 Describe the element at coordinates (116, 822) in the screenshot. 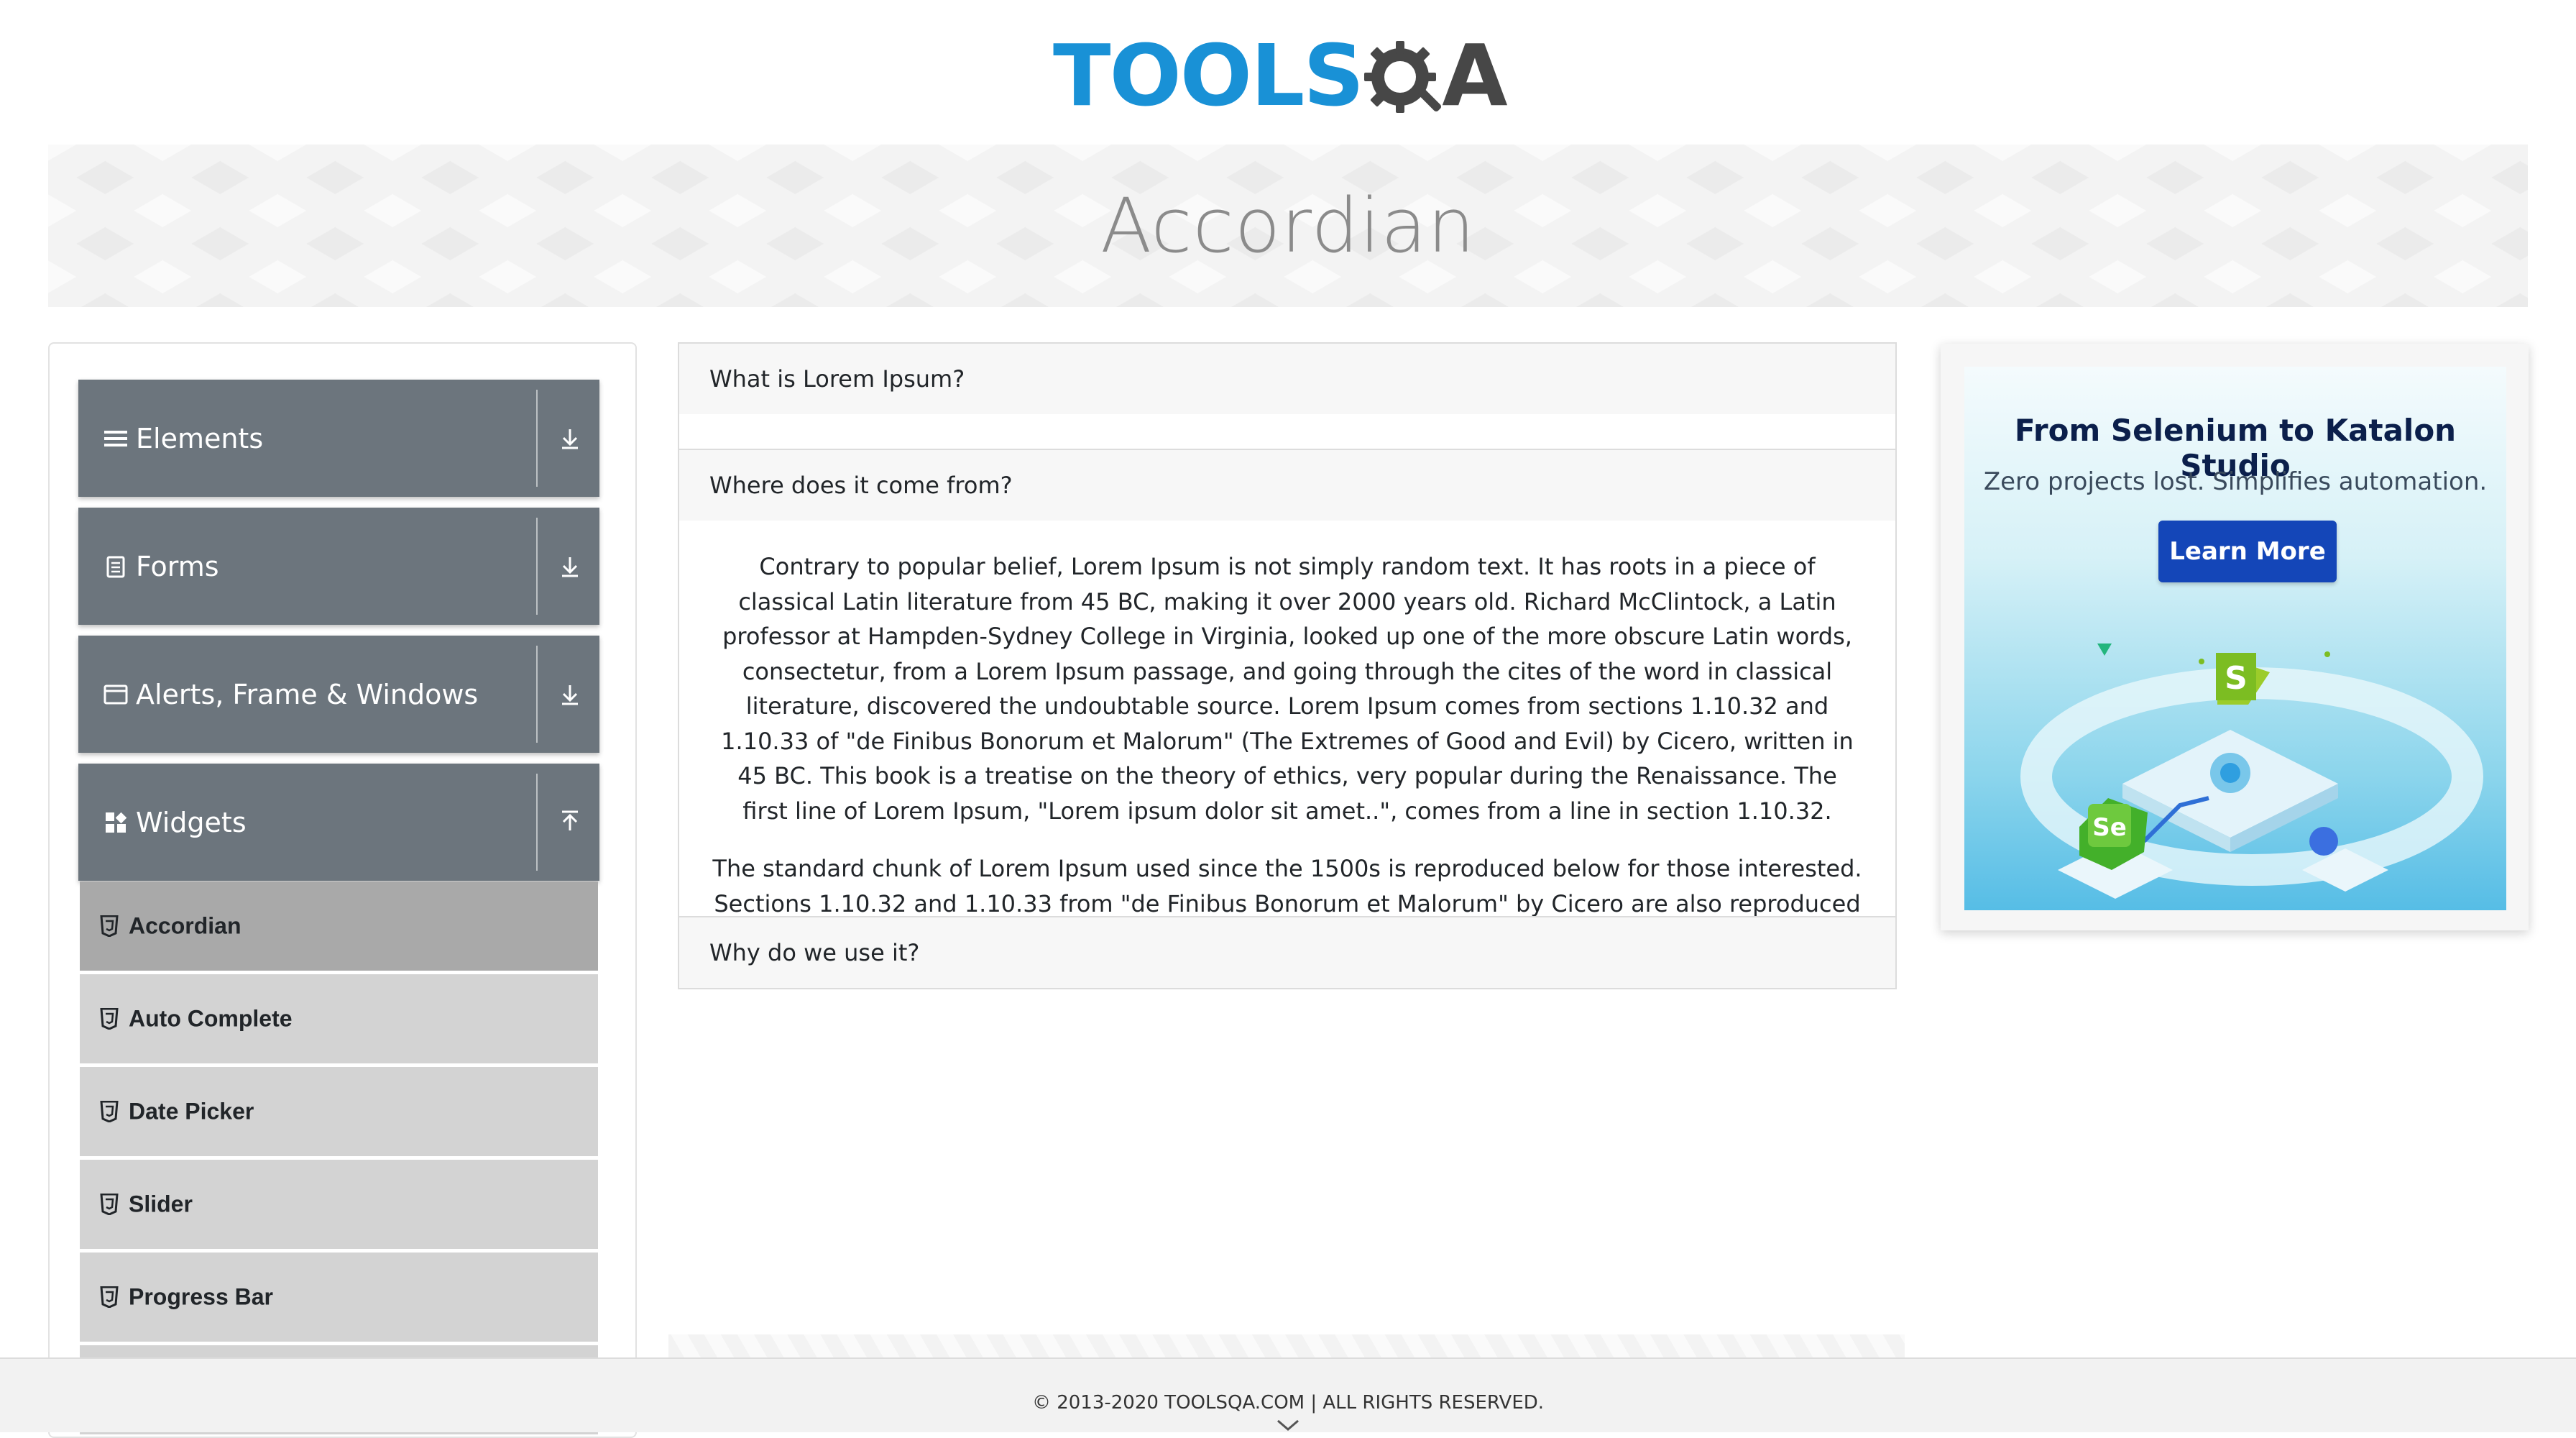

I see `widgets-icon` at that location.